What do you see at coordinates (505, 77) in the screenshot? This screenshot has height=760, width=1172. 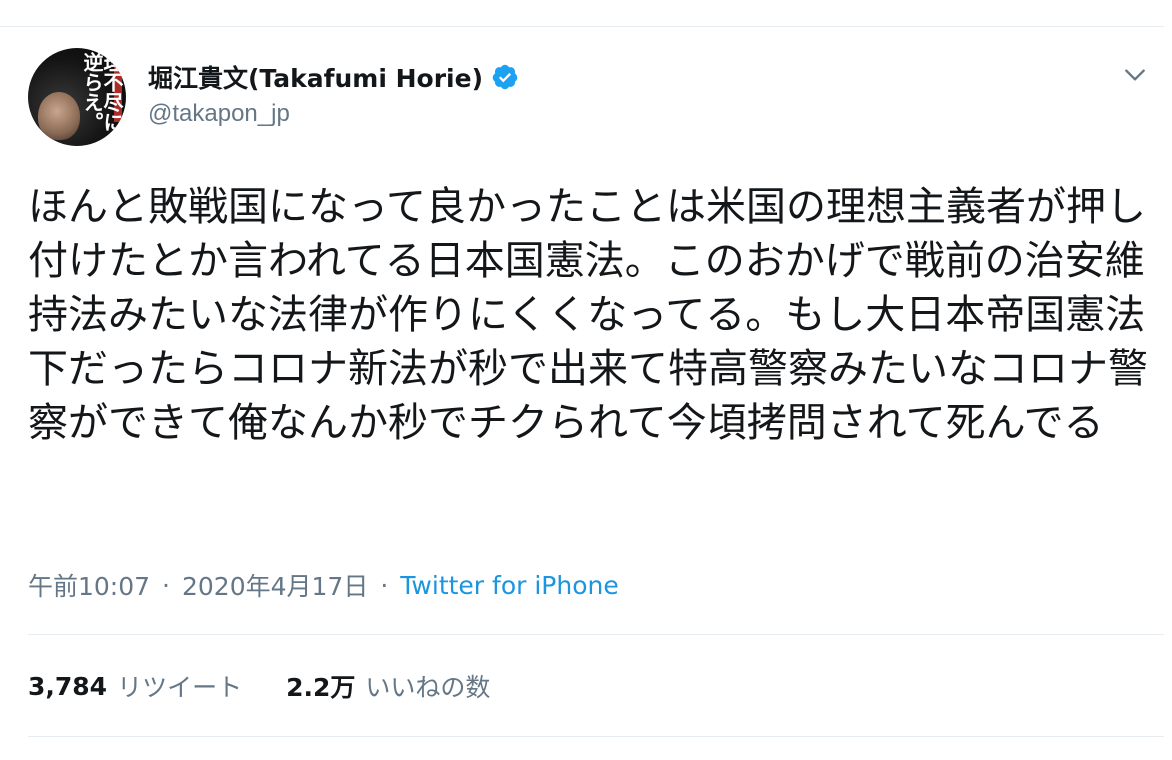 I see `verified-badge-icon` at bounding box center [505, 77].